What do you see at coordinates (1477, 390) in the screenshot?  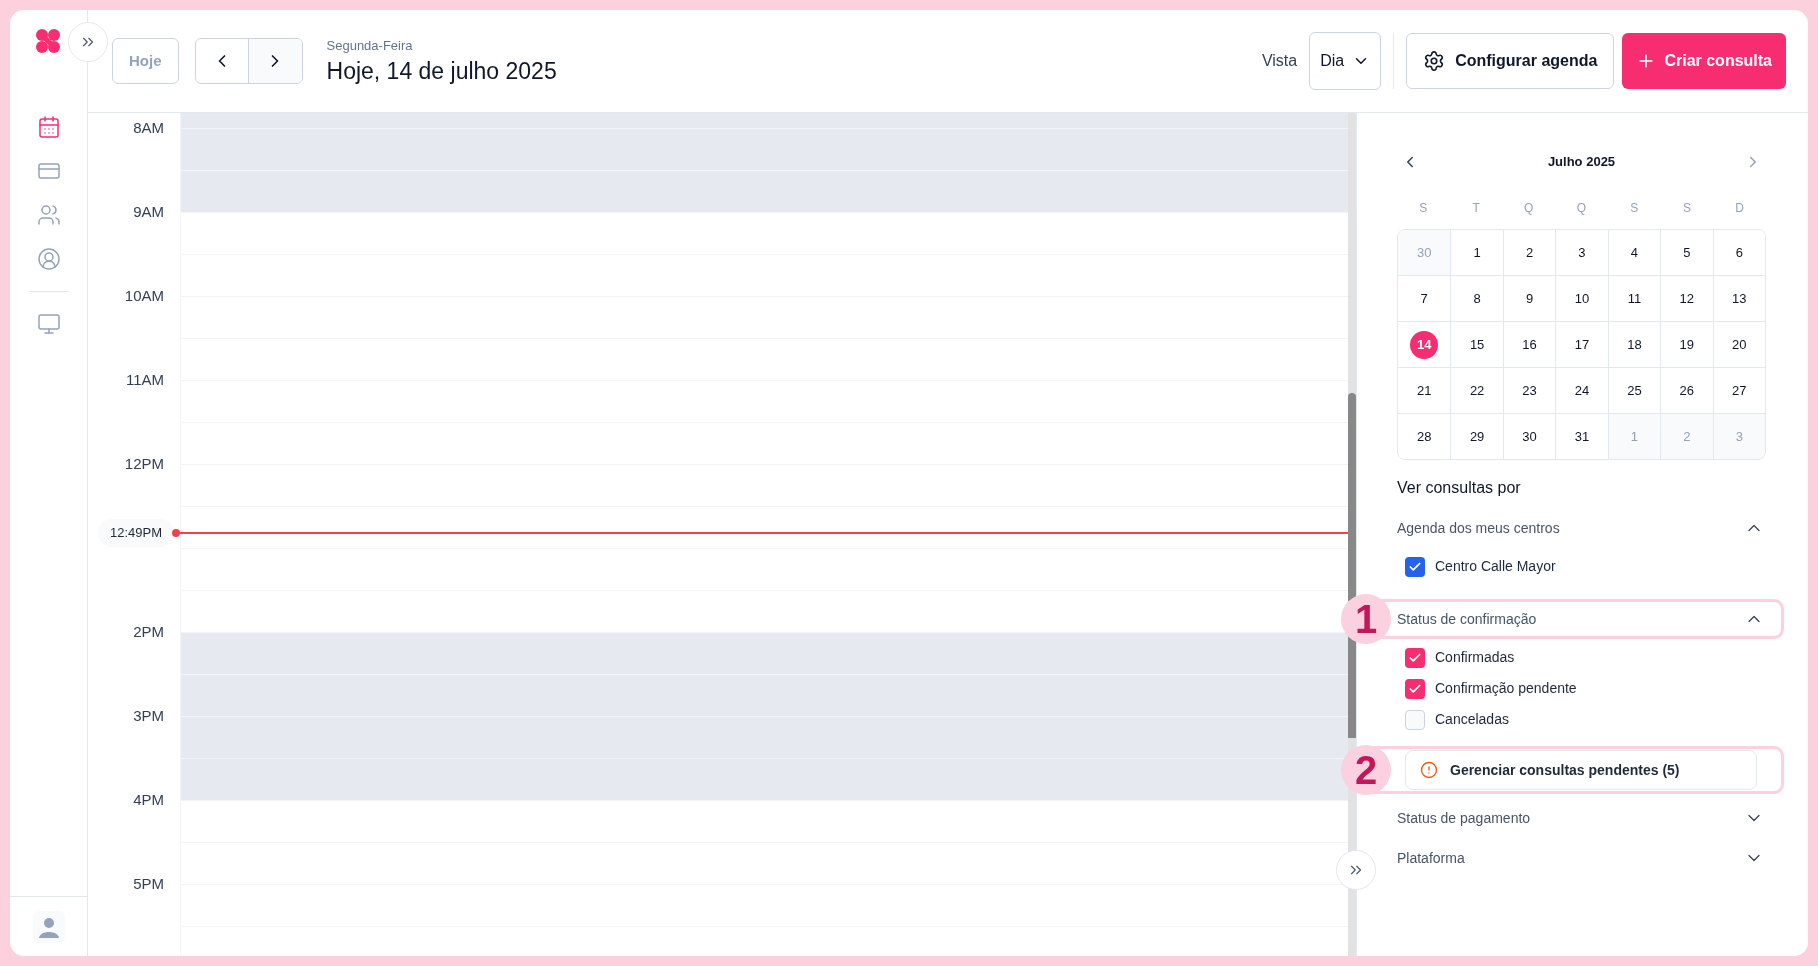 I see `calendar-day: 22` at bounding box center [1477, 390].